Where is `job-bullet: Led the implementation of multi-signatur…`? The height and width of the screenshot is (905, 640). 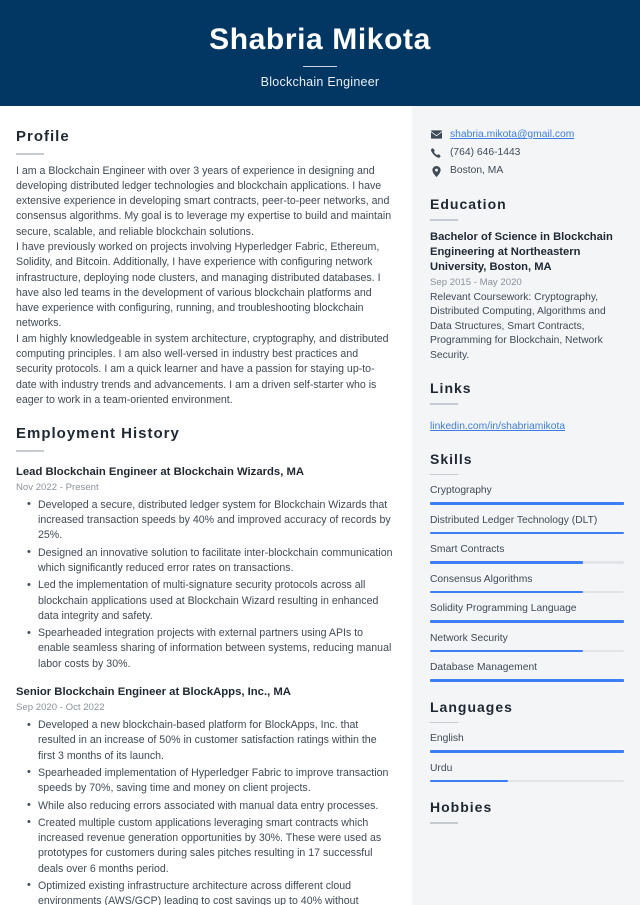 job-bullet: Led the implementation of multi-signatur… is located at coordinates (210, 601).